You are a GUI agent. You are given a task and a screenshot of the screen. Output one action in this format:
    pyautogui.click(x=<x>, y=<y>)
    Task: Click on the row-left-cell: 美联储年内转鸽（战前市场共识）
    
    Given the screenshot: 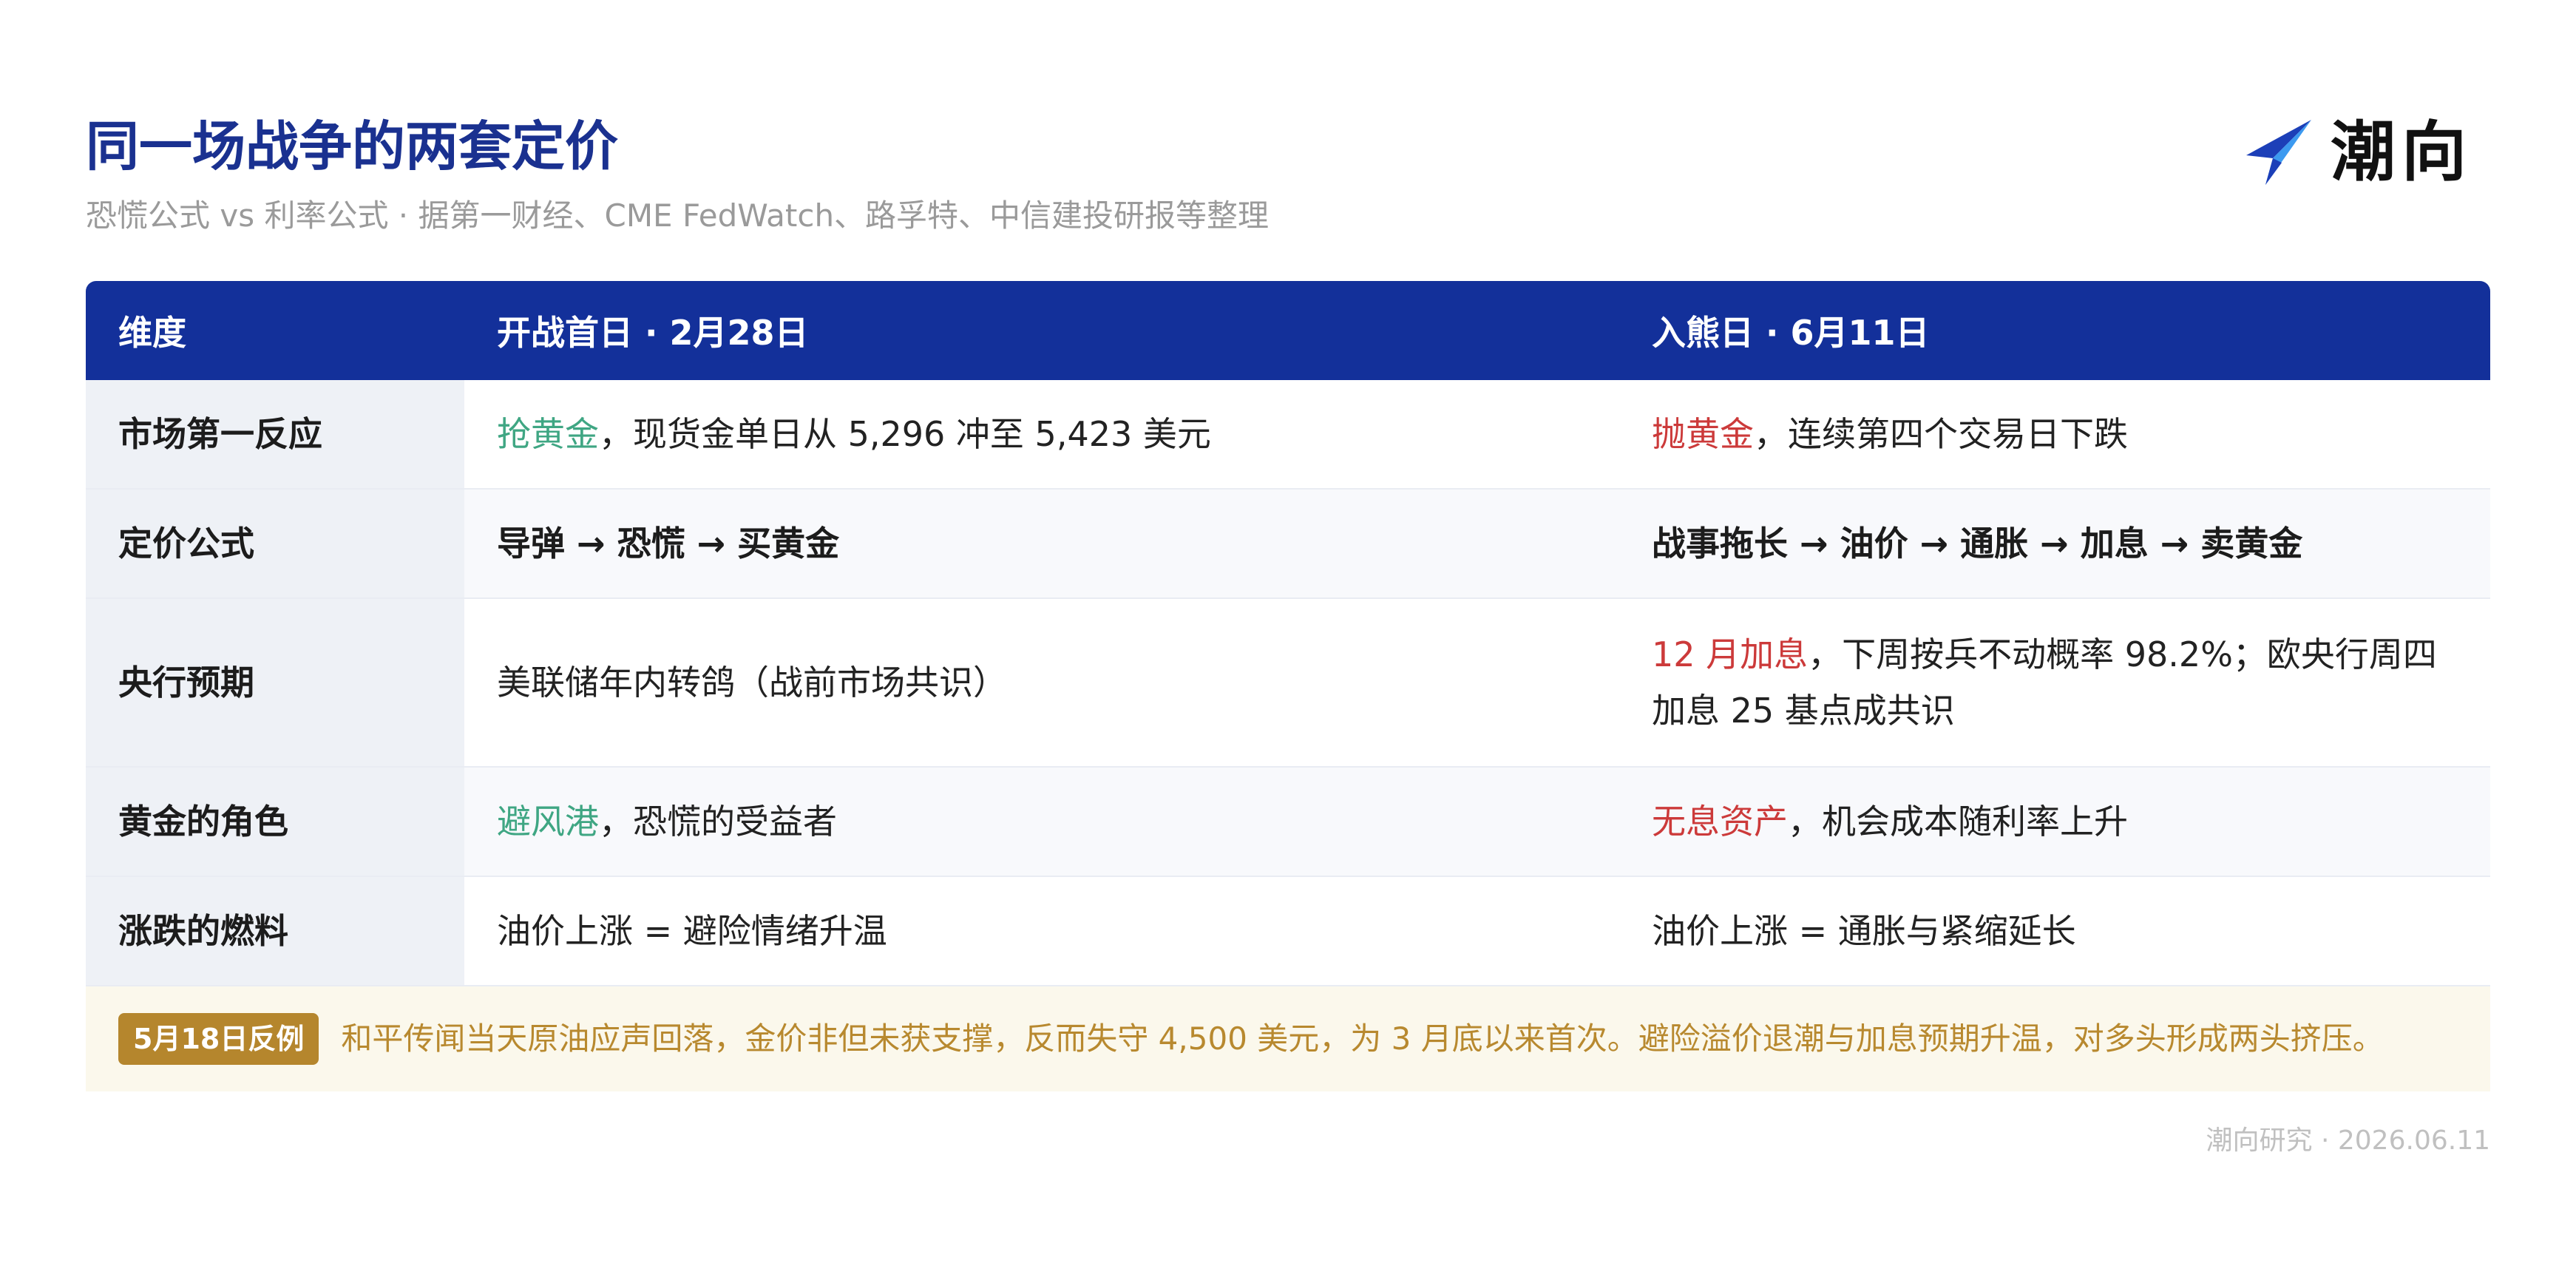 What is the action you would take?
    pyautogui.click(x=1041, y=682)
    